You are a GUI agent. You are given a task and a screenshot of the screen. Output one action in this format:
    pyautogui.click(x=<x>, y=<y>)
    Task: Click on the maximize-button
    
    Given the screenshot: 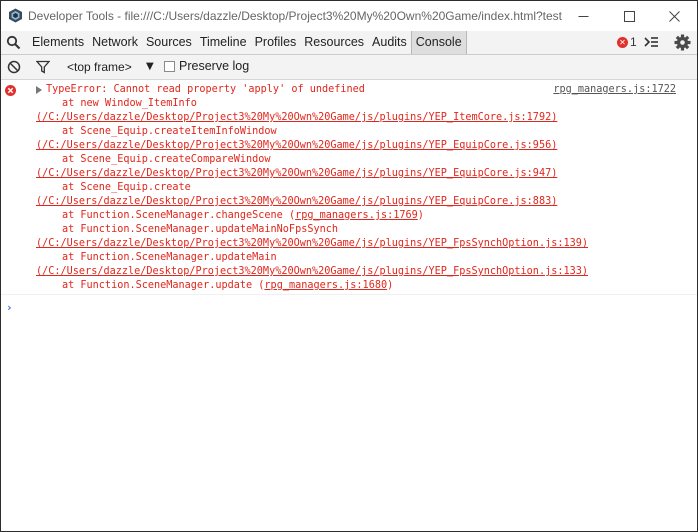 What is the action you would take?
    pyautogui.click(x=629, y=16)
    